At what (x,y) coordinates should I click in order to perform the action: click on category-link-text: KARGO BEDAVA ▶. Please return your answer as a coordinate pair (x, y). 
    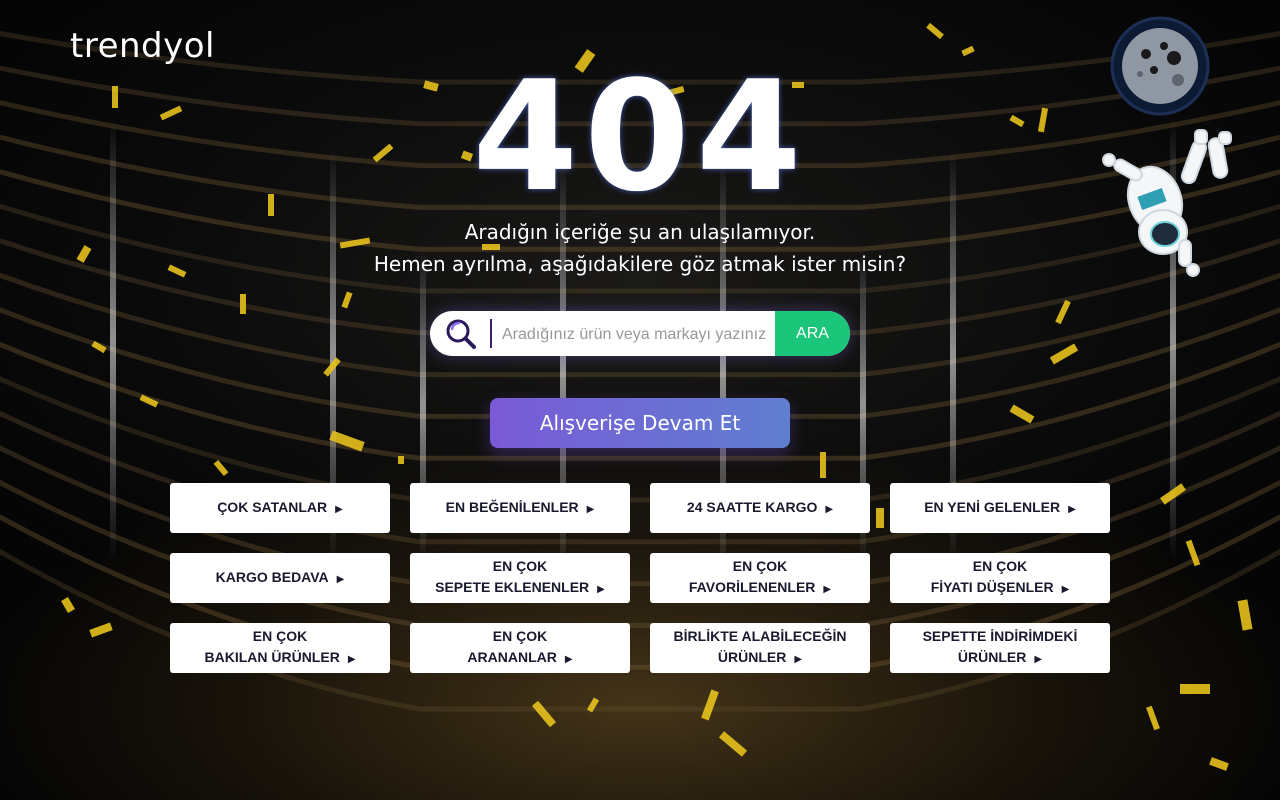
    Looking at the image, I should click on (280, 578).